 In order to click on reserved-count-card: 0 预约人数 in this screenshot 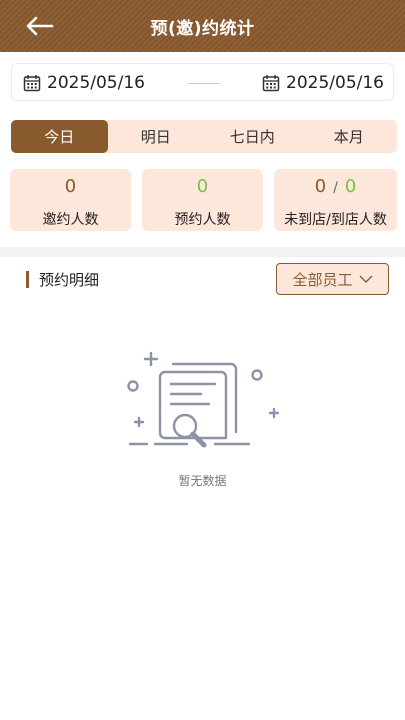, I will do `click(202, 200)`.